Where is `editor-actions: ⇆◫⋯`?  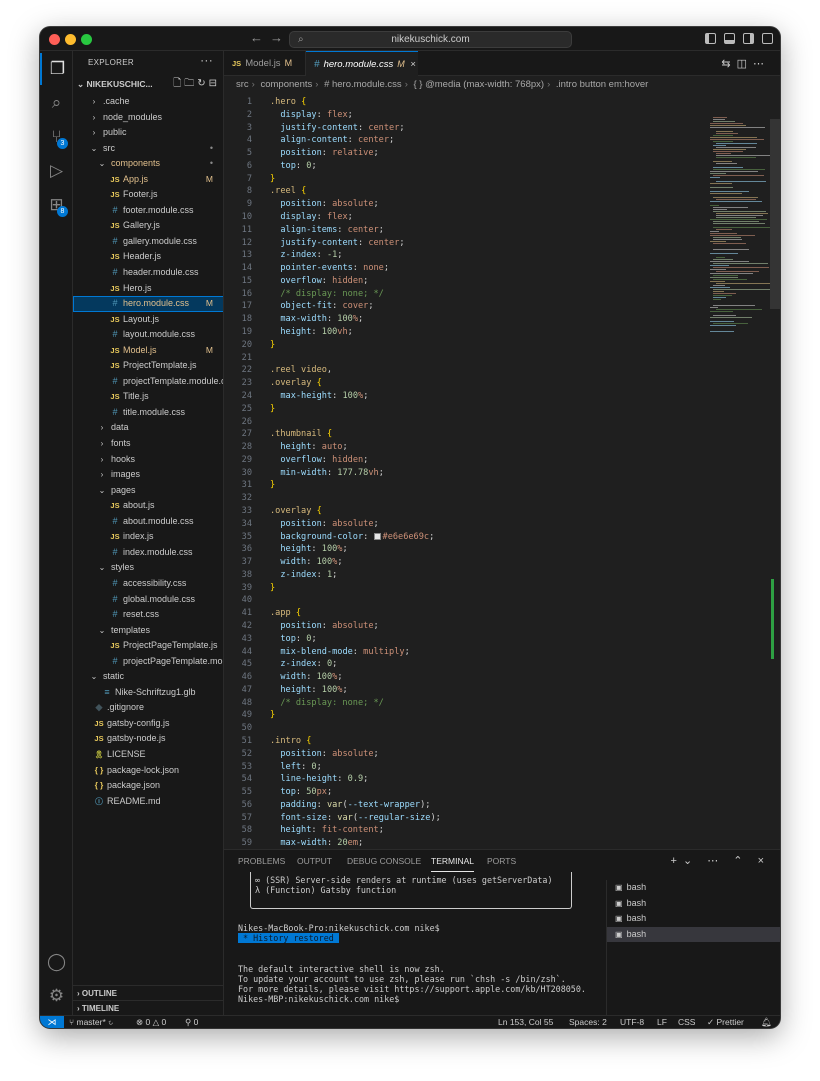 editor-actions: ⇆◫⋯ is located at coordinates (745, 63).